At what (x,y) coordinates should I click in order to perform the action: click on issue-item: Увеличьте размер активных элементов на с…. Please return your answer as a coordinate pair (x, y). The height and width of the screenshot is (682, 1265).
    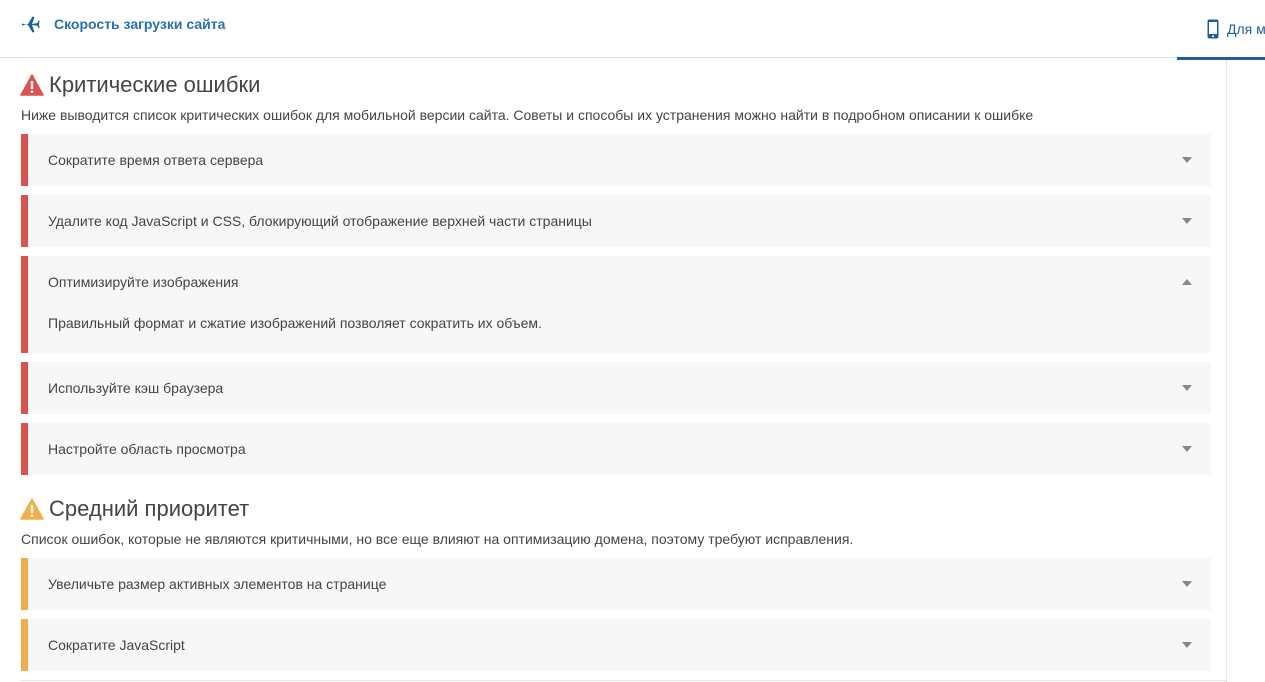
    Looking at the image, I should click on (616, 584).